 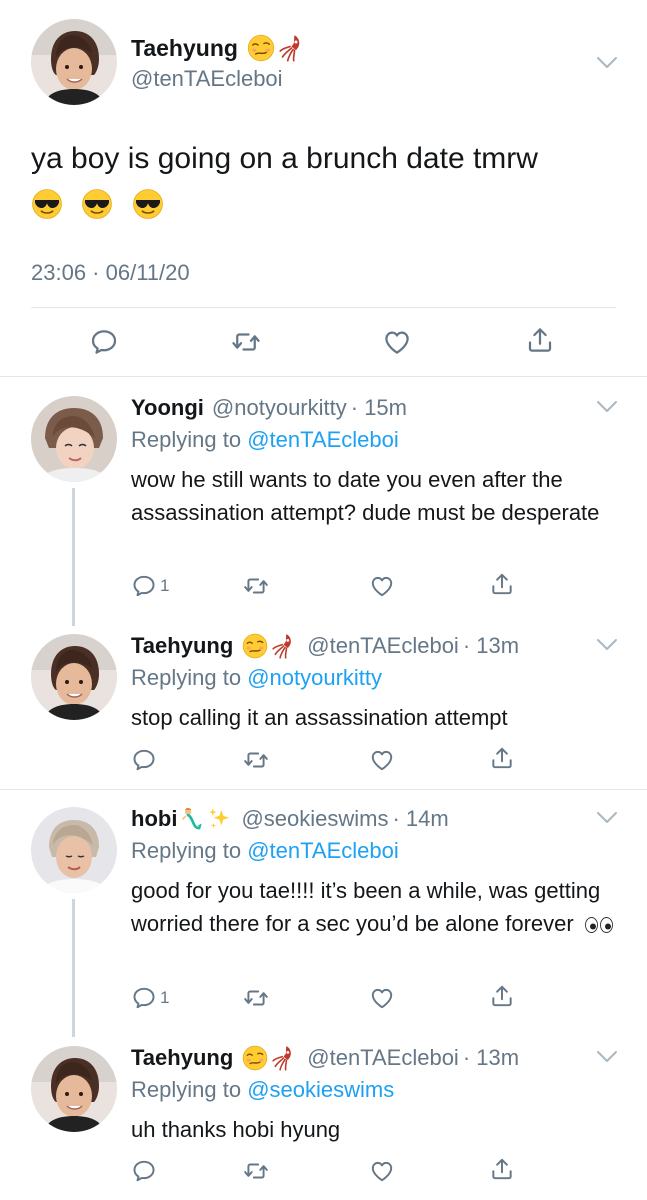 I want to click on reply-text: stop calling it an assassination attempt, so click(x=319, y=717).